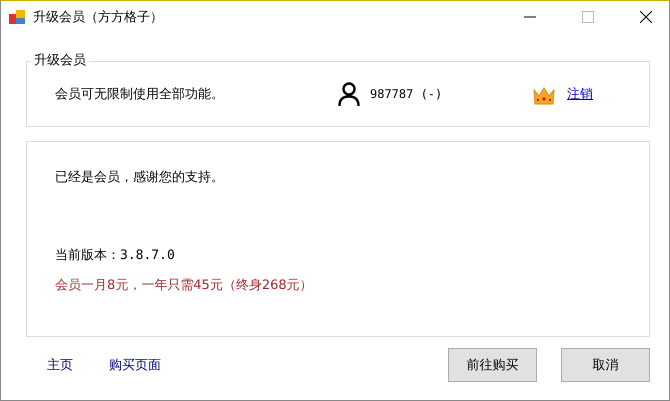 This screenshot has width=670, height=401. I want to click on cancel-button: 取消, so click(605, 365).